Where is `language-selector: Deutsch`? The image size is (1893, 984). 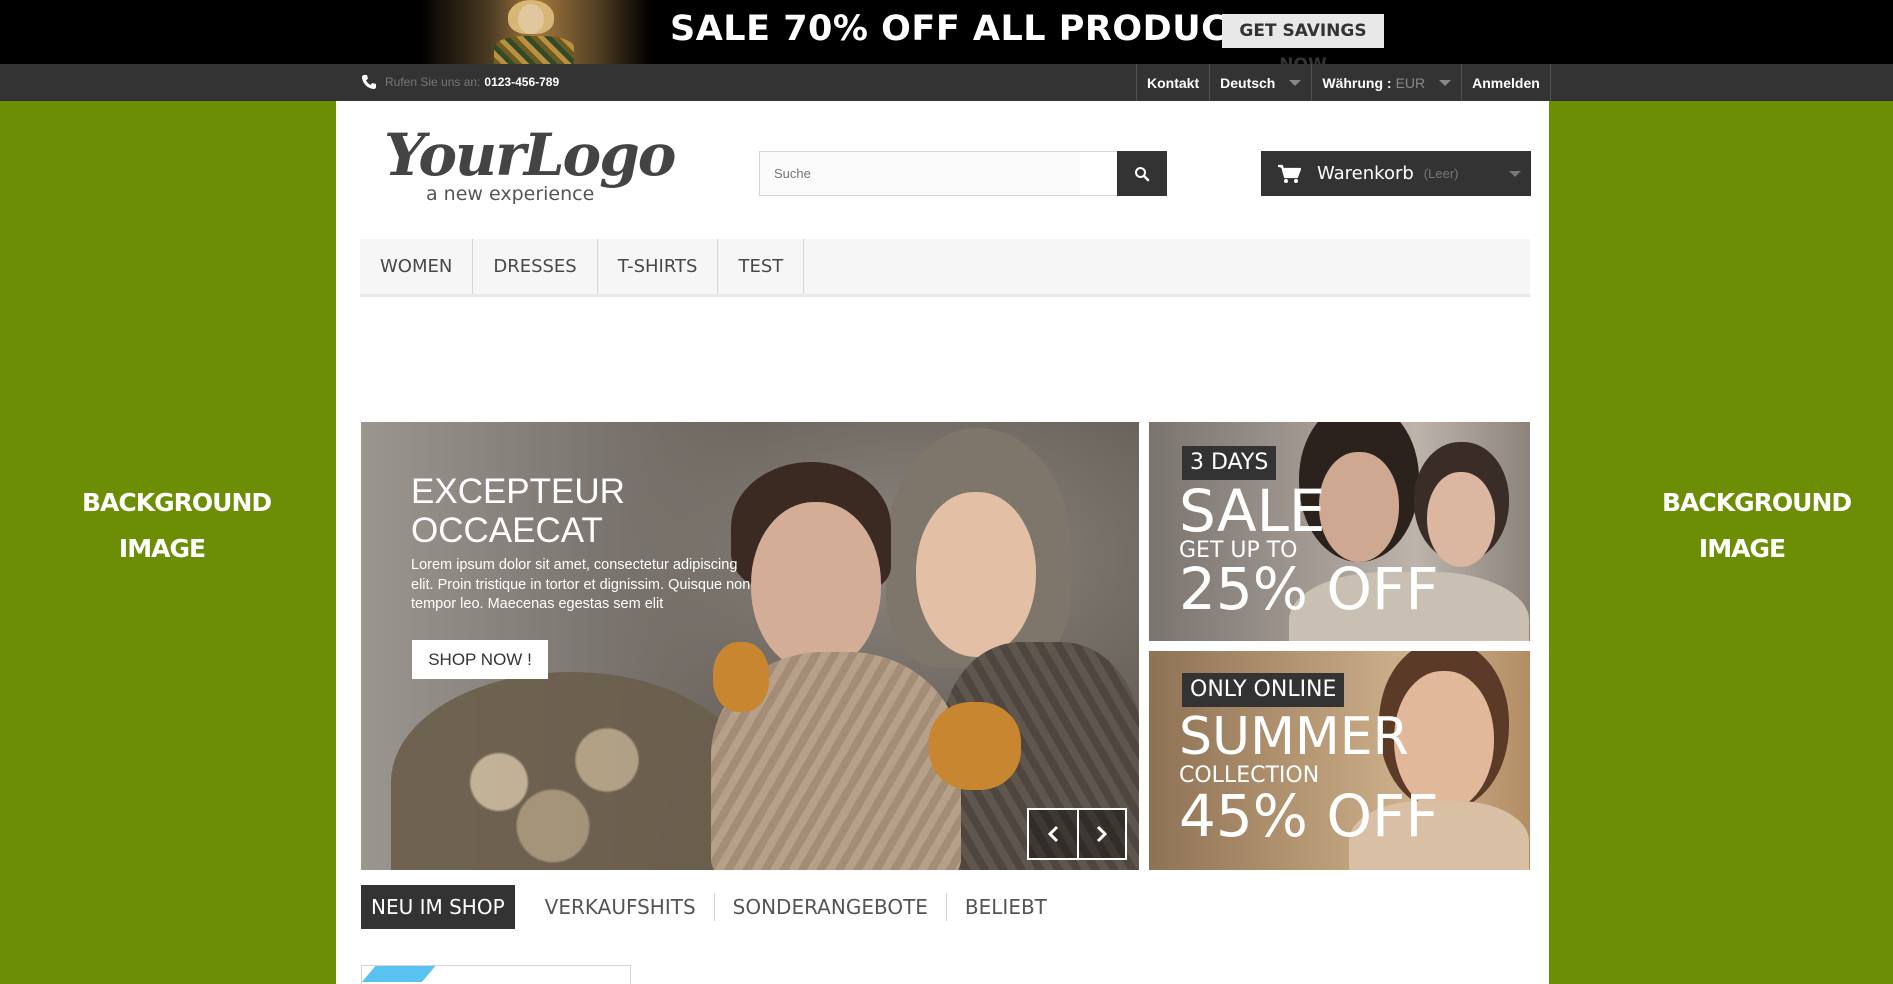
language-selector: Deutsch is located at coordinates (1261, 82).